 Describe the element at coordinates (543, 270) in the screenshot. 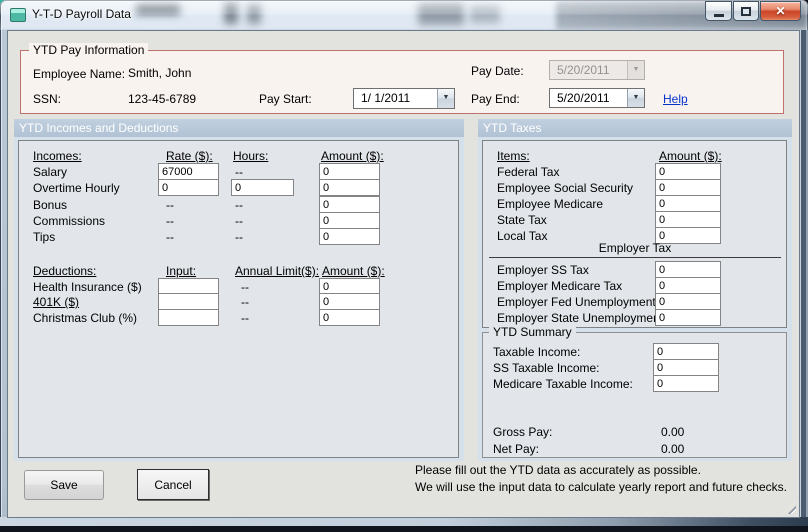

I see `tax-row-label: Employer SS Tax` at that location.